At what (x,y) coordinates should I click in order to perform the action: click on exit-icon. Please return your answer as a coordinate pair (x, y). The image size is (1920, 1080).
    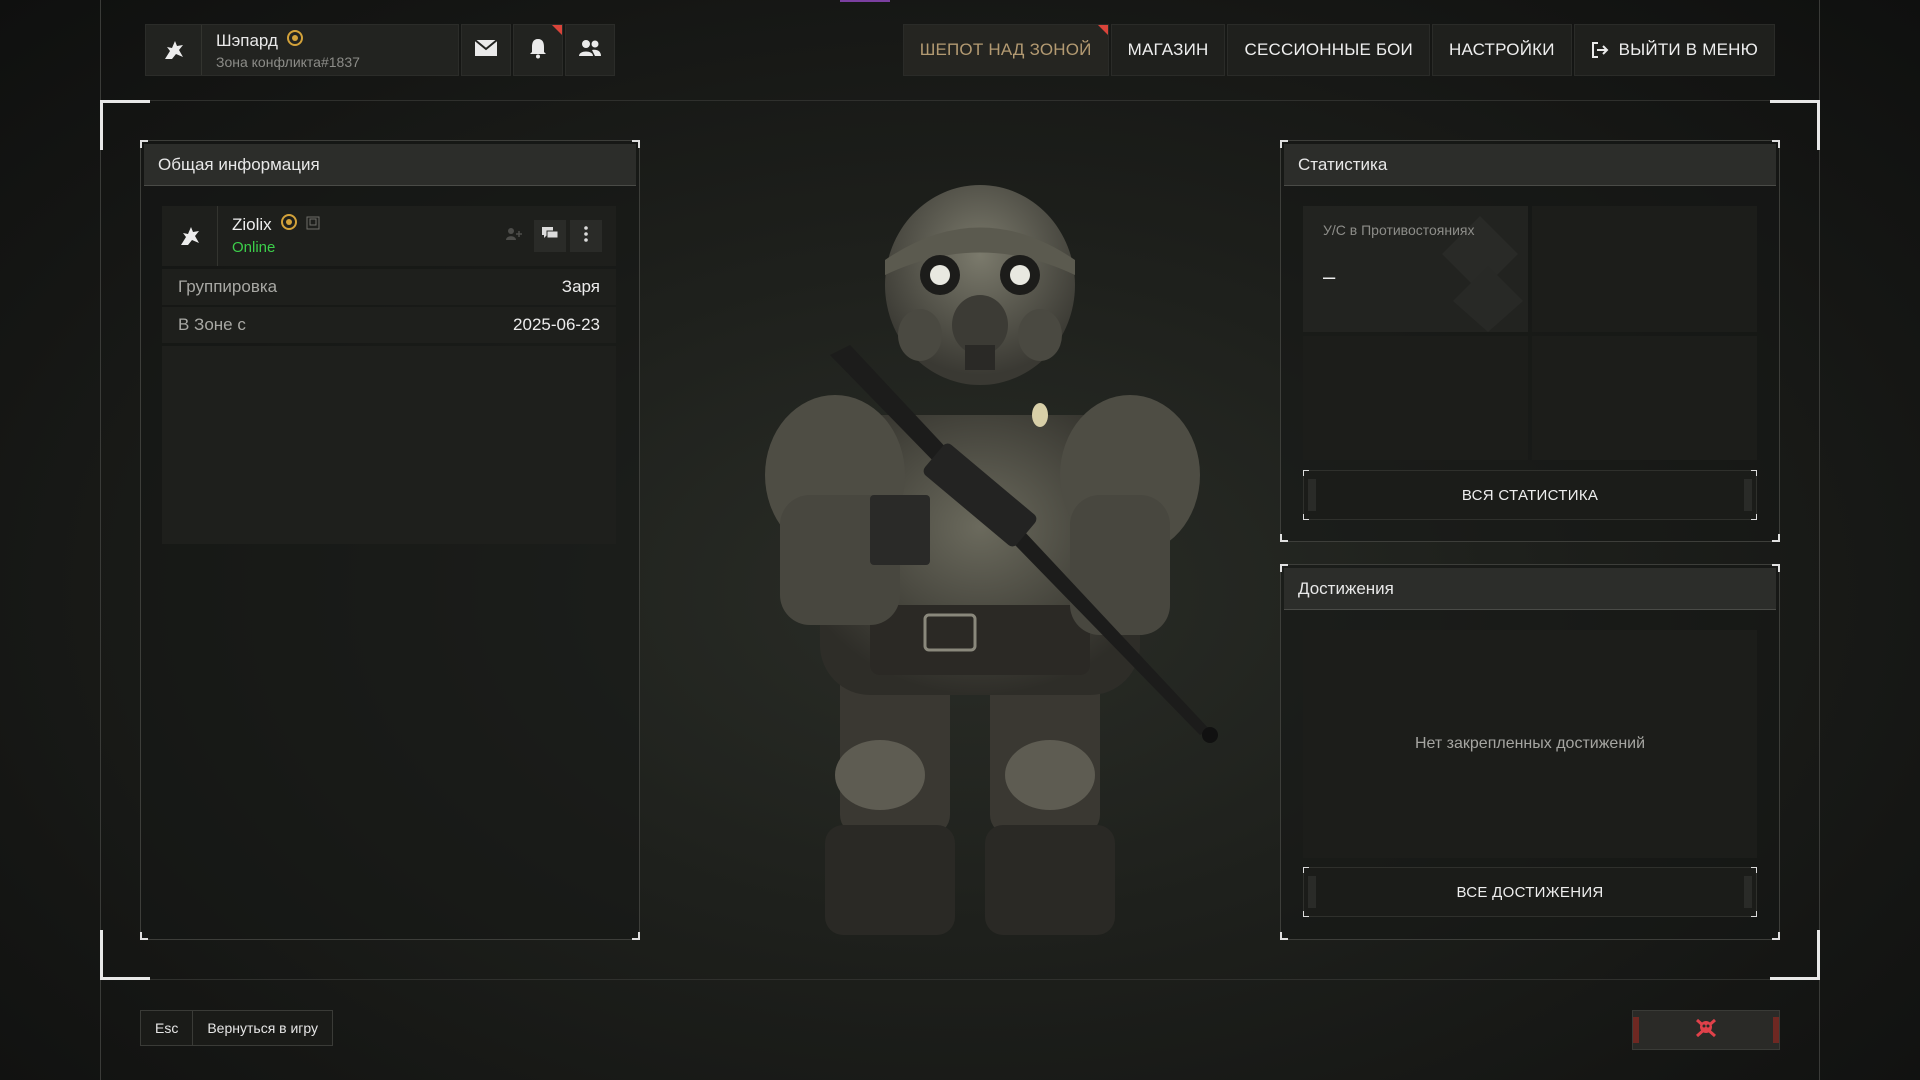
    Looking at the image, I should click on (1600, 50).